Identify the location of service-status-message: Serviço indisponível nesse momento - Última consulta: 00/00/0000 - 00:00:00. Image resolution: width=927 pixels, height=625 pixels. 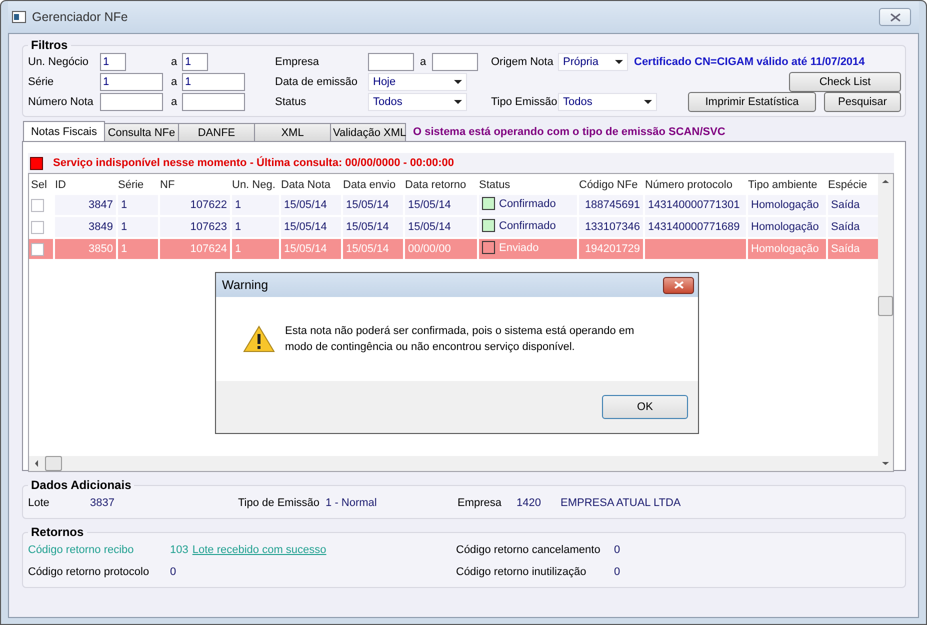
(253, 163).